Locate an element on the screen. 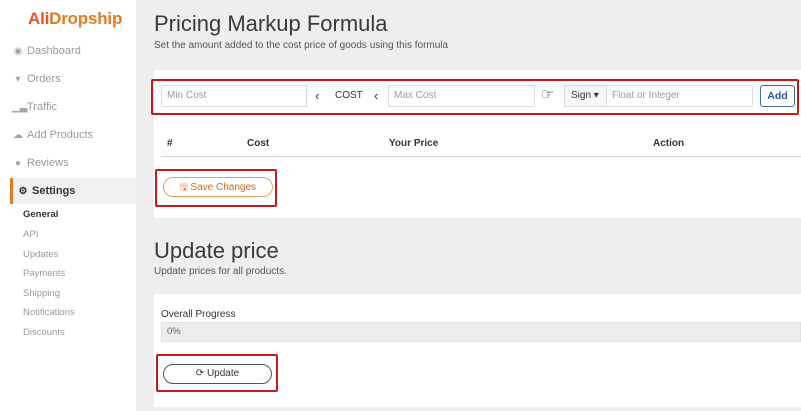 This screenshot has width=801, height=411. bar-chart-icon: ▁▃ is located at coordinates (20, 107).